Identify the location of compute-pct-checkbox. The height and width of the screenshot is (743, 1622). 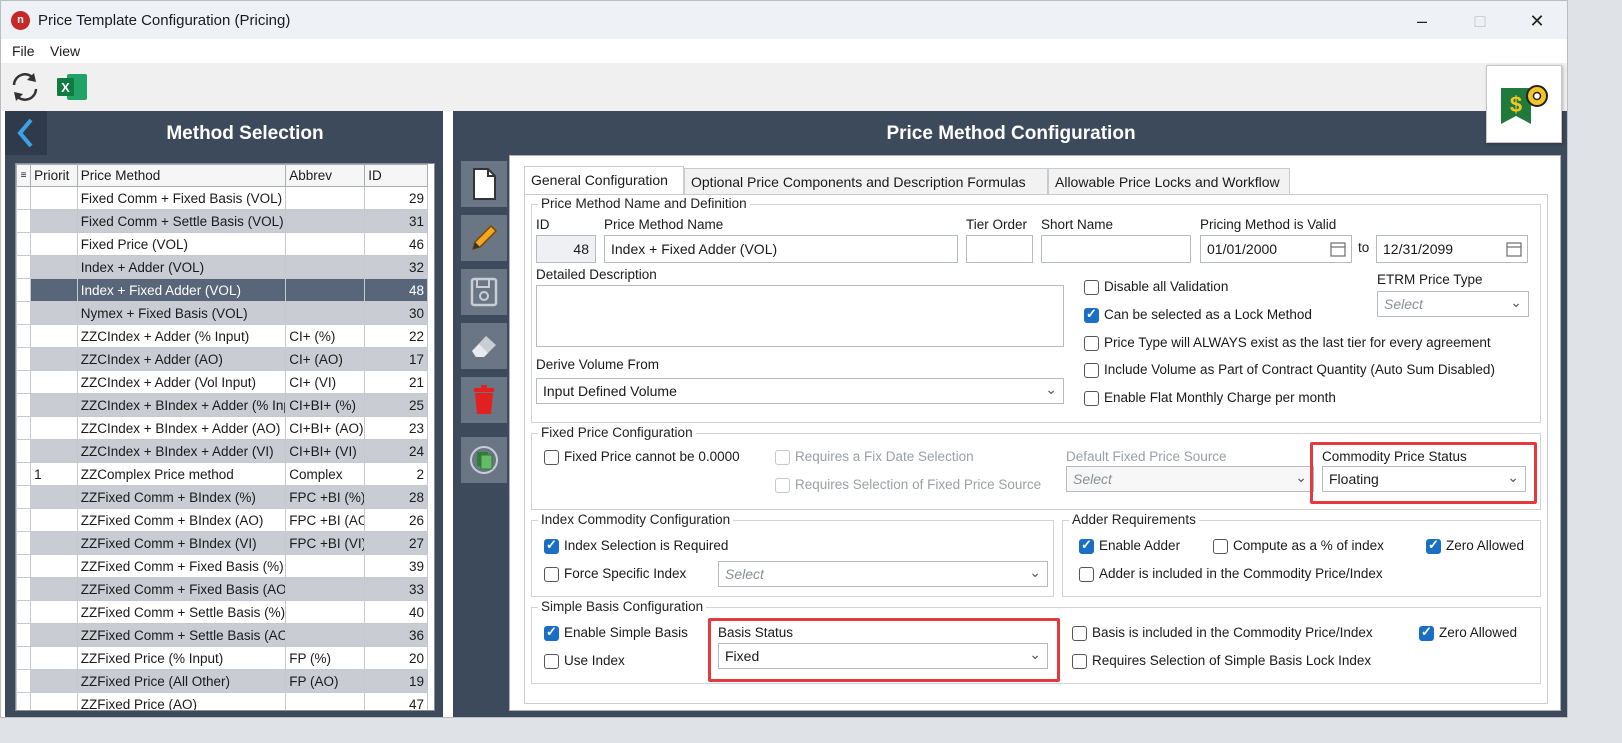
(1220, 546).